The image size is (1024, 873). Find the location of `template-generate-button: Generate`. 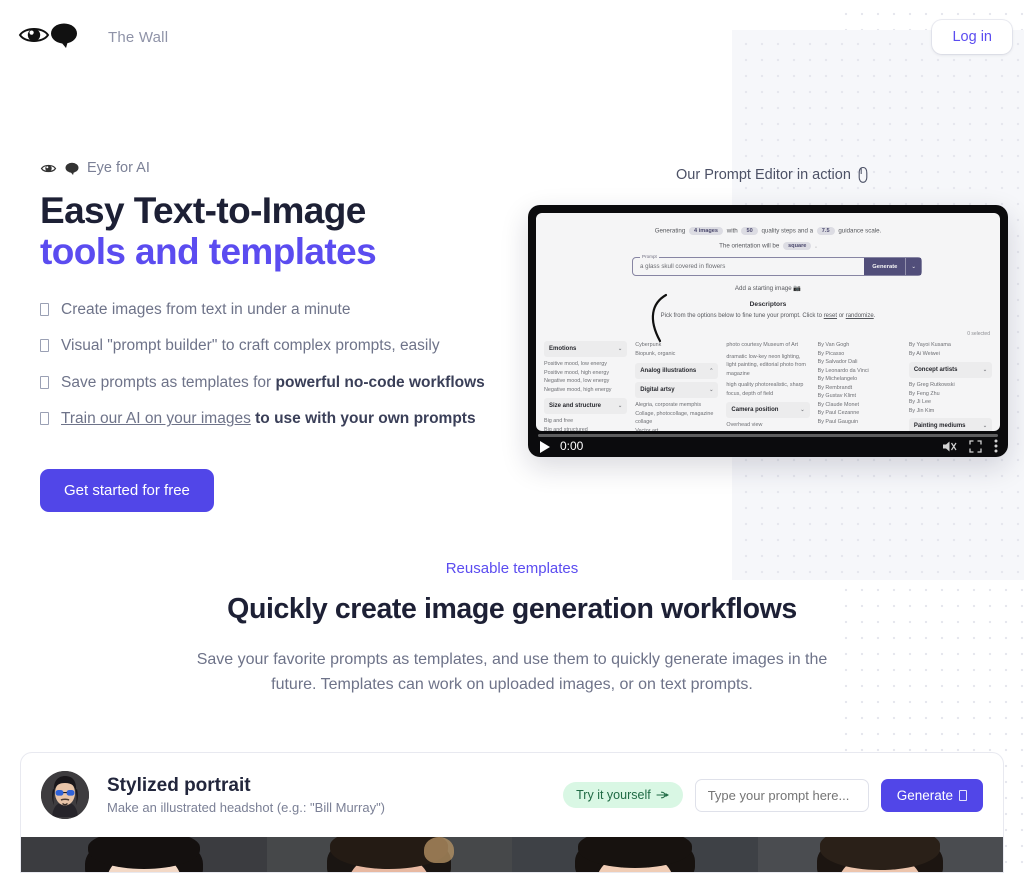

template-generate-button: Generate is located at coordinates (931, 795).